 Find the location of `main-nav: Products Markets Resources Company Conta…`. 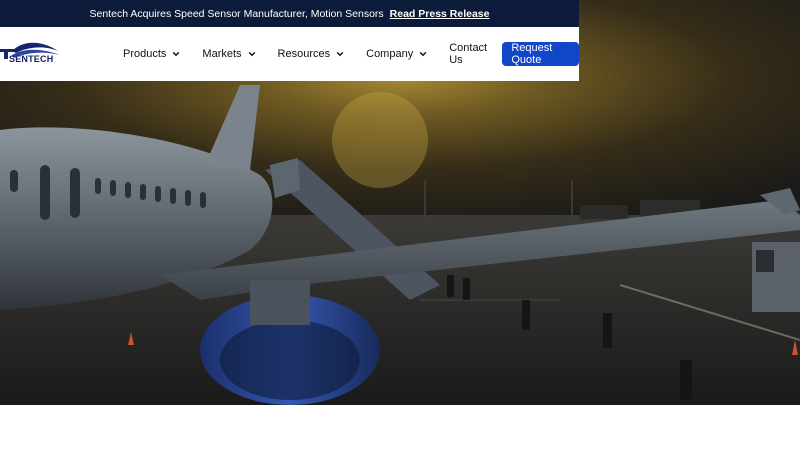

main-nav: Products Markets Resources Company Conta… is located at coordinates (351, 54).